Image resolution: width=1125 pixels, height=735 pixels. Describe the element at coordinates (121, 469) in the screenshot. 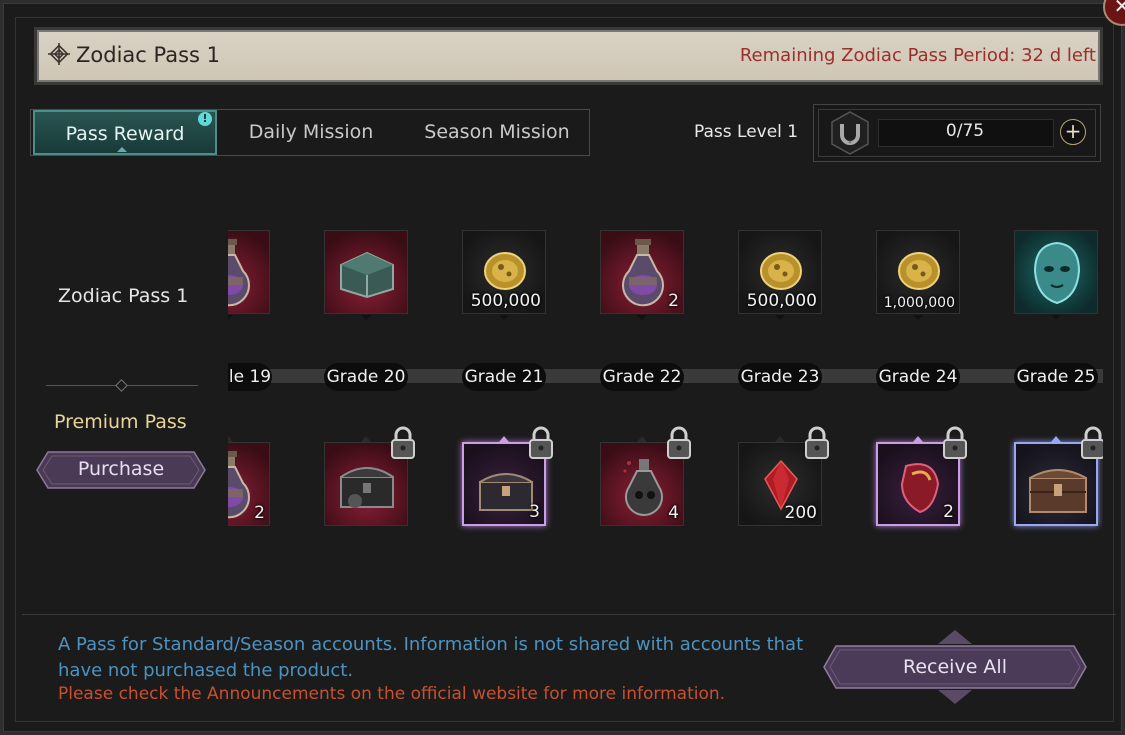

I see `purchase-button-label: Purchase` at that location.